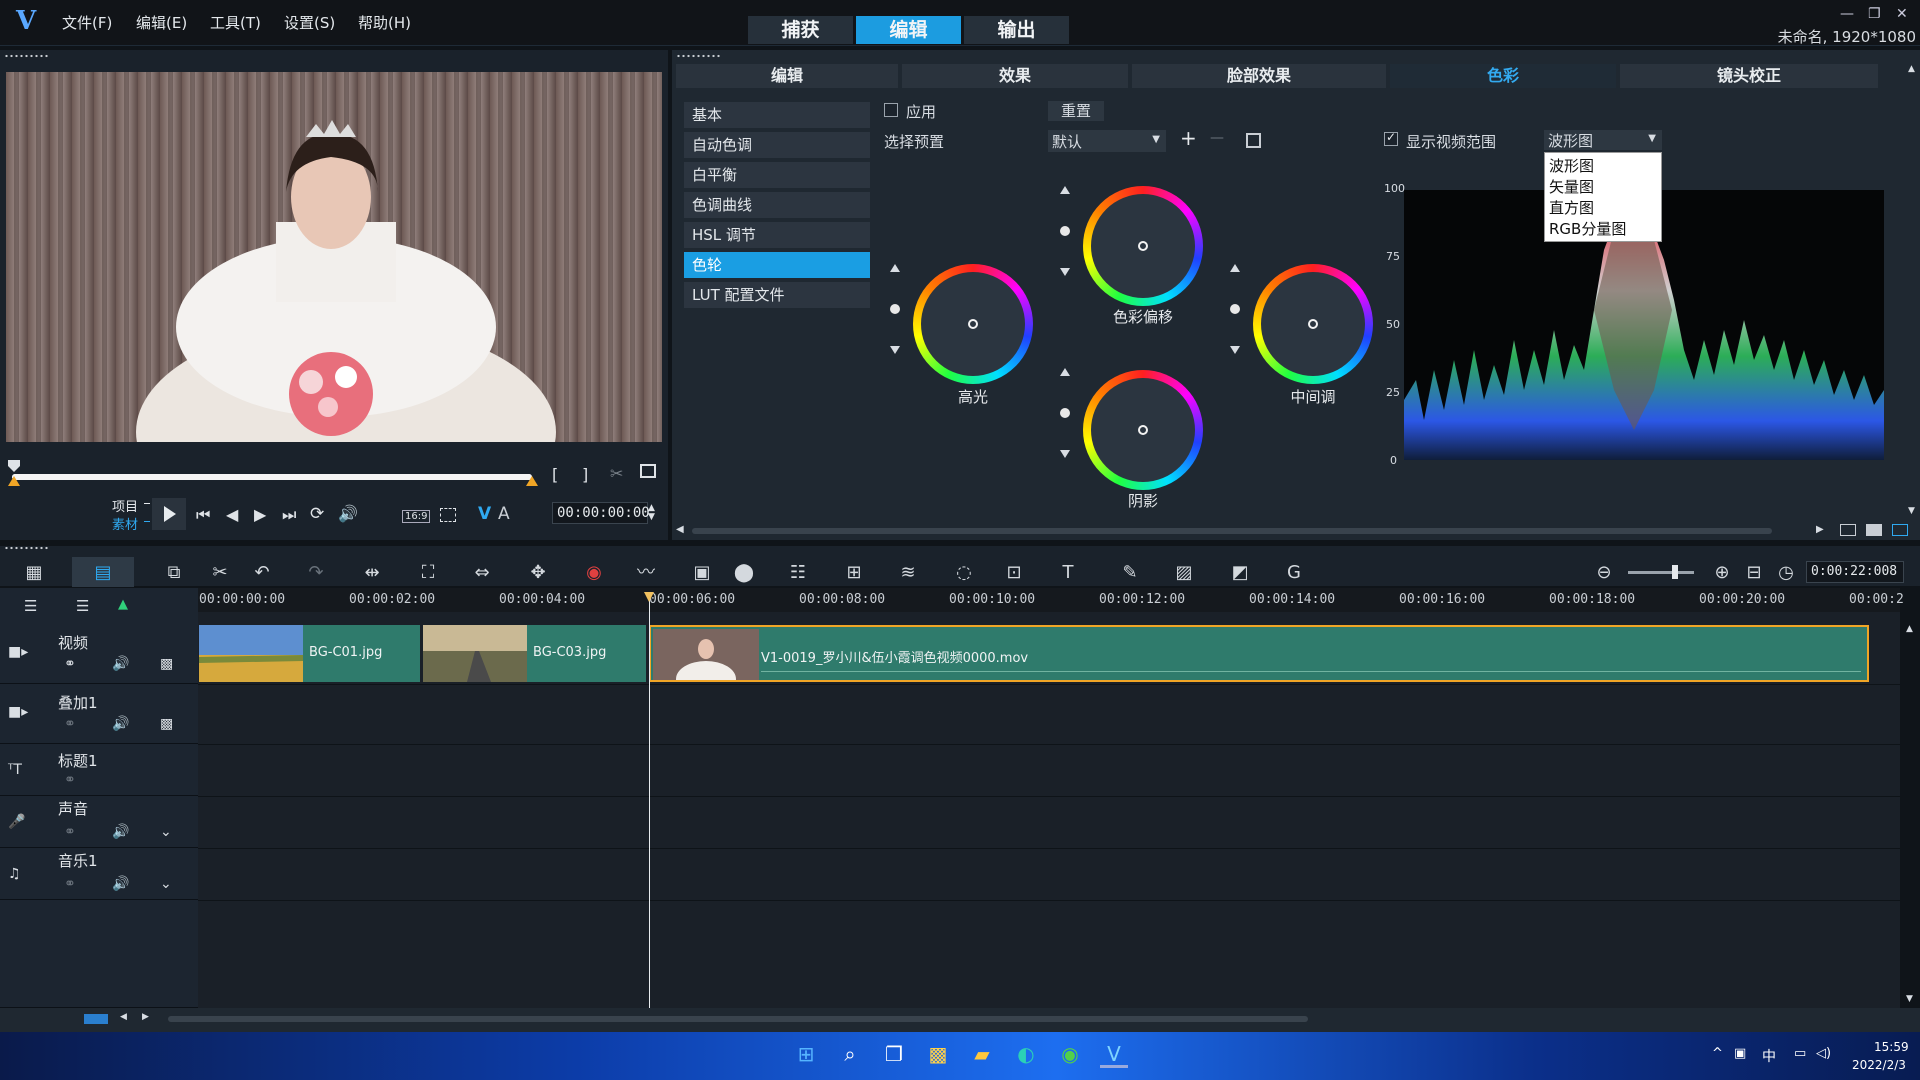 Image resolution: width=1920 pixels, height=1080 pixels. Describe the element at coordinates (649, 801) in the screenshot. I see `playhead-line` at that location.